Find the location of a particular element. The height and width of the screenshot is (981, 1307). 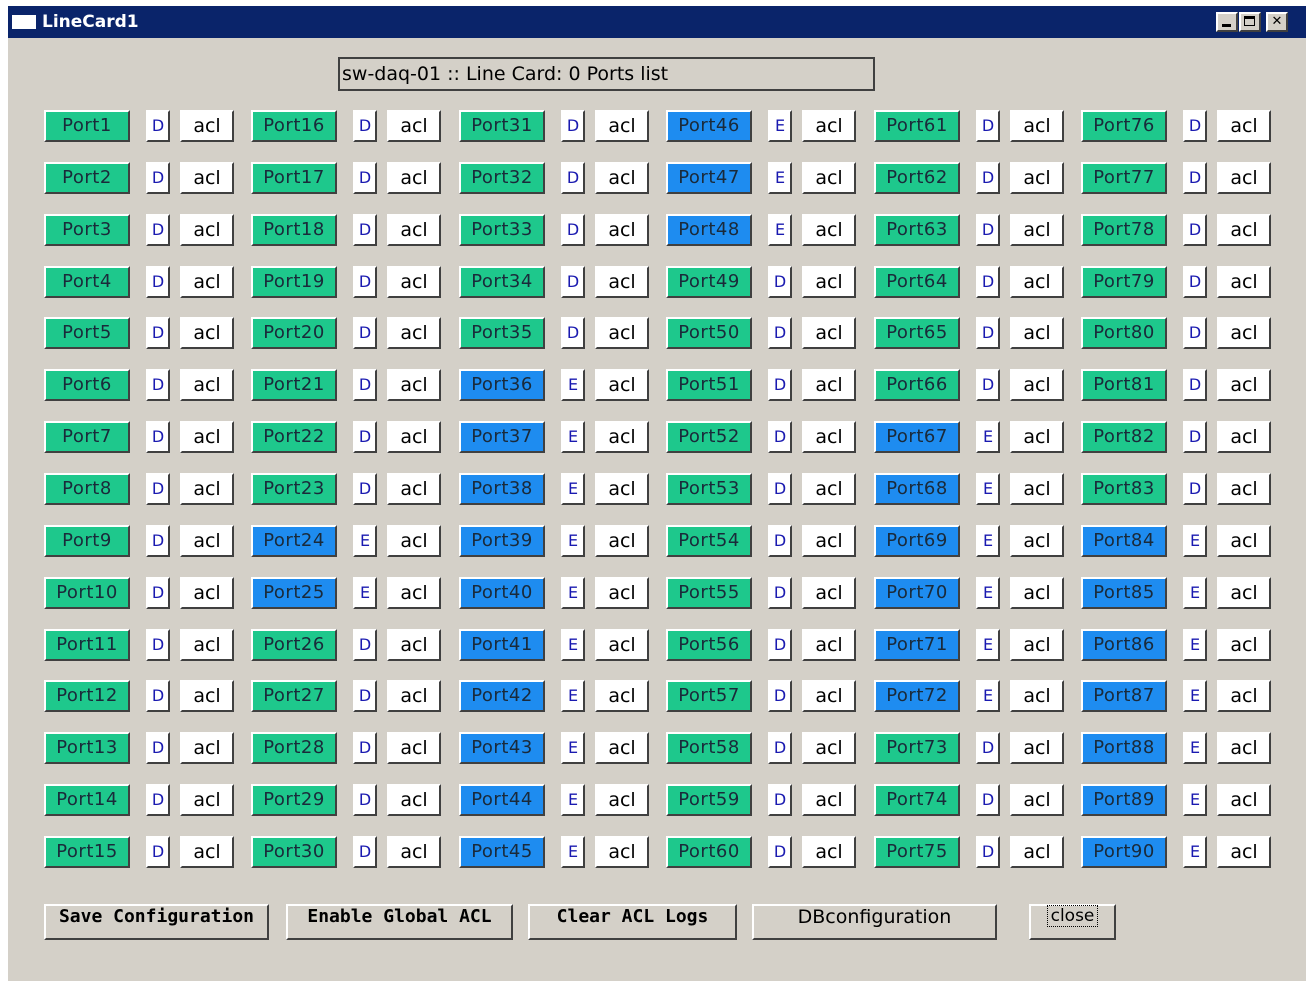

db-configuration-button: DBconfiguration is located at coordinates (874, 922).